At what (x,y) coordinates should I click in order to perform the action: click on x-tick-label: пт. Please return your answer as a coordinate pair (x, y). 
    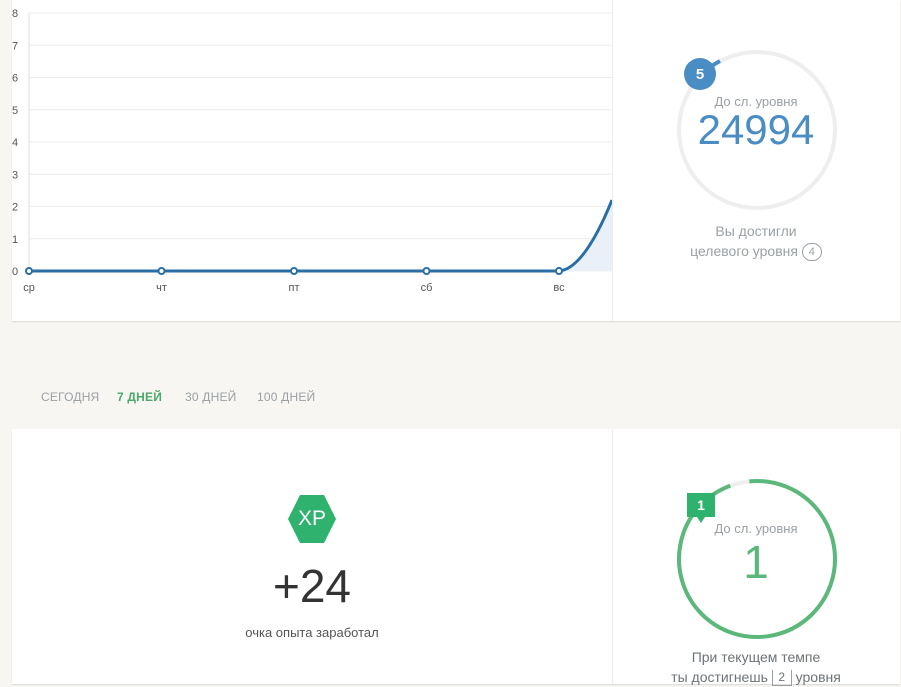
    Looking at the image, I should click on (294, 288).